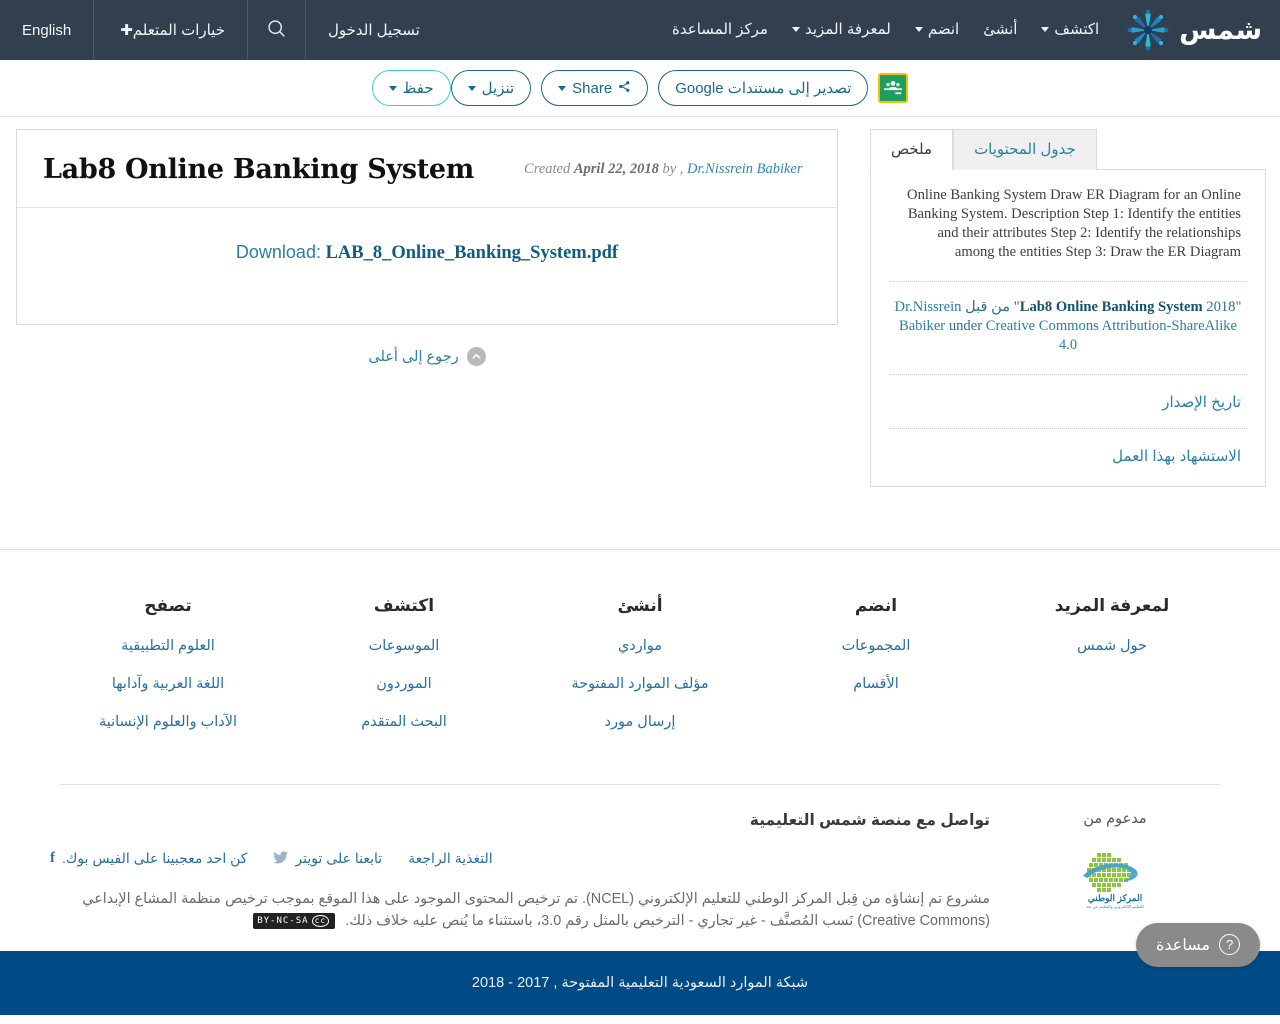 The height and width of the screenshot is (1024, 1280). I want to click on footer-link-arabic-language: اللغة العربية وآدابها, so click(168, 684).